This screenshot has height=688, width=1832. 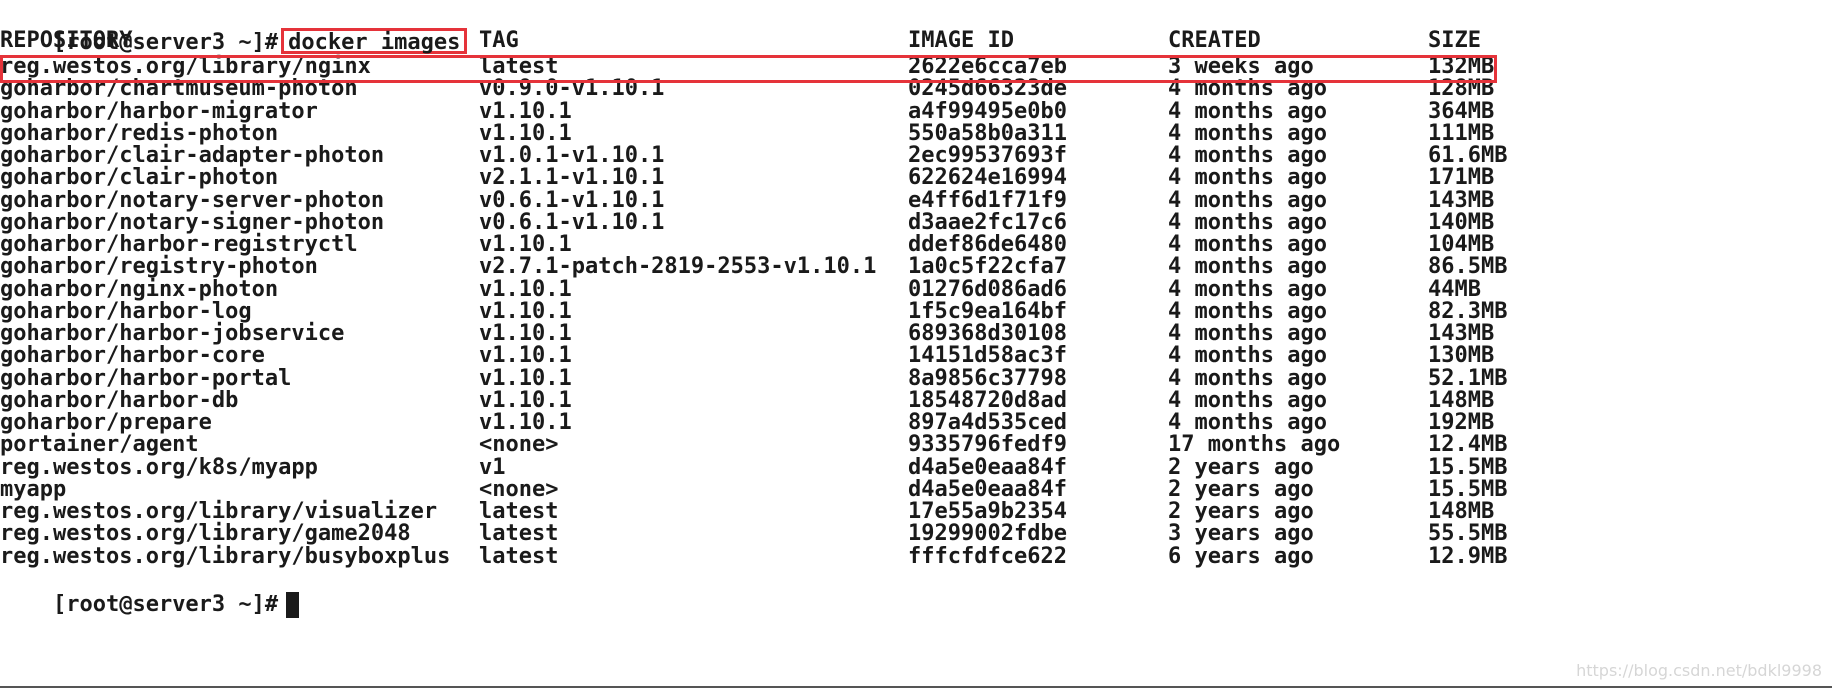 I want to click on shell-prompt: [root@server3 ~]#, so click(x=165, y=604).